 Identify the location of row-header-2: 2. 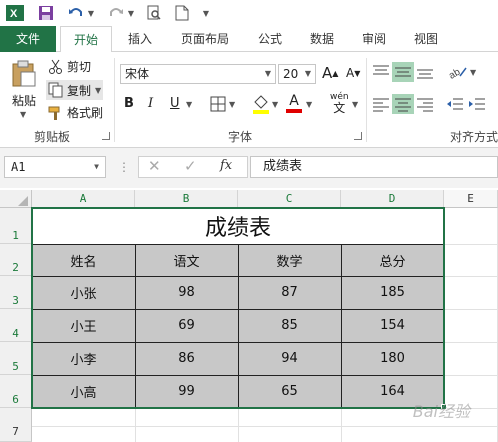
(16, 260).